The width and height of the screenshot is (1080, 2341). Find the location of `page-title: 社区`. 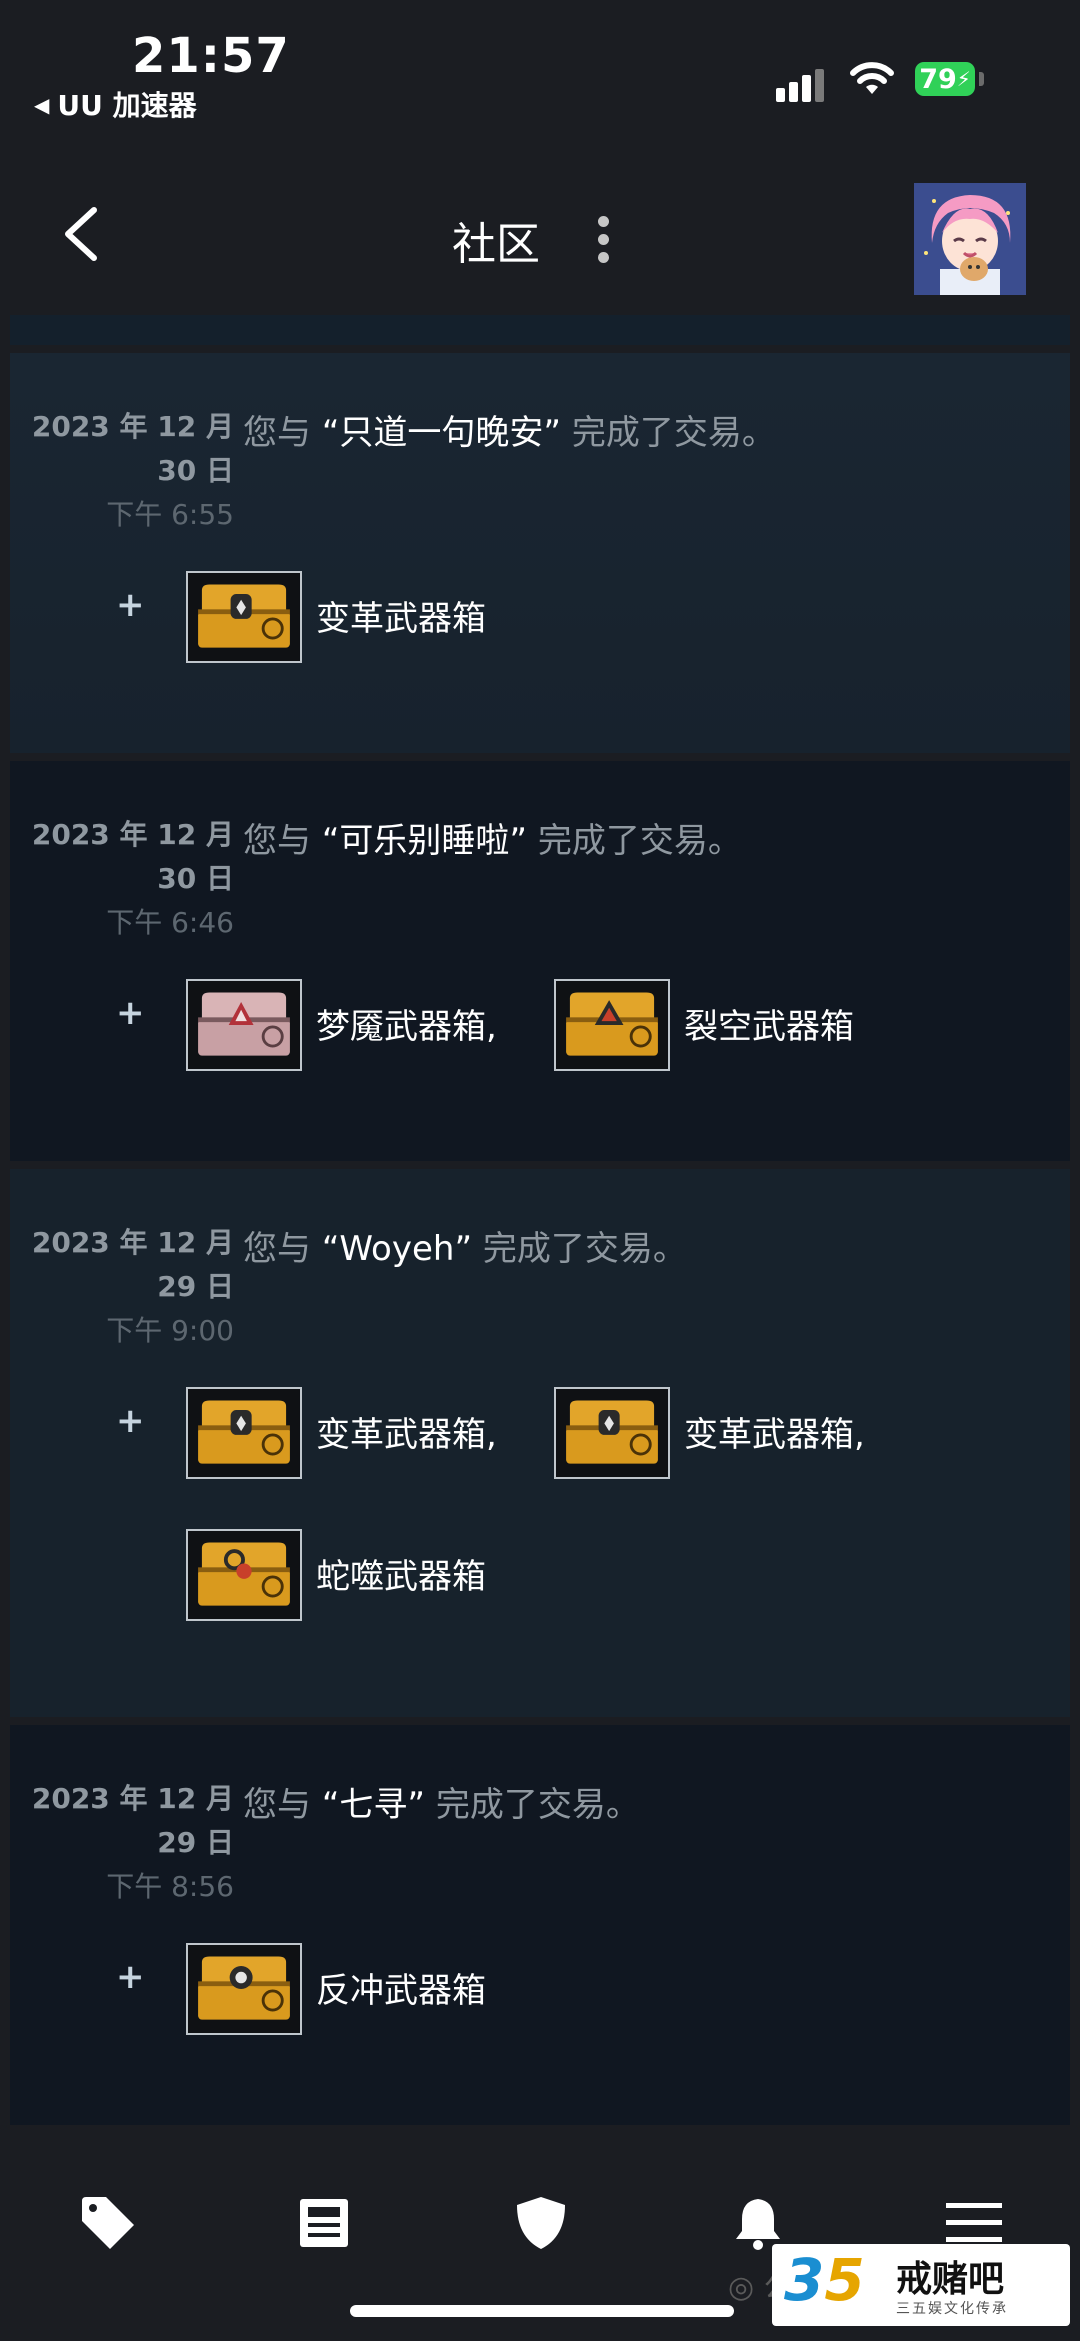

page-title: 社区 is located at coordinates (496, 244).